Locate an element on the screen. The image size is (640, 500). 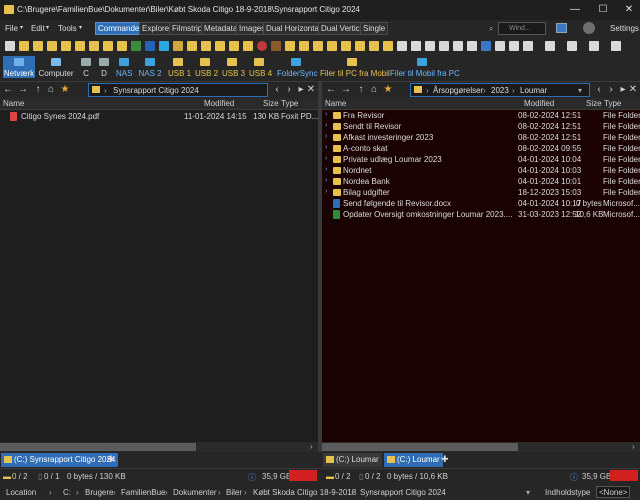
table-row: › Nordea Bank 04-01-2024 10:01 File Folder is located at coordinates (481, 181).